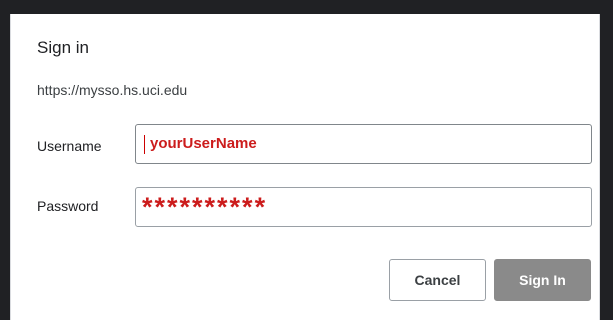 The image size is (613, 320). I want to click on username-field: yourUserName, so click(363, 144).